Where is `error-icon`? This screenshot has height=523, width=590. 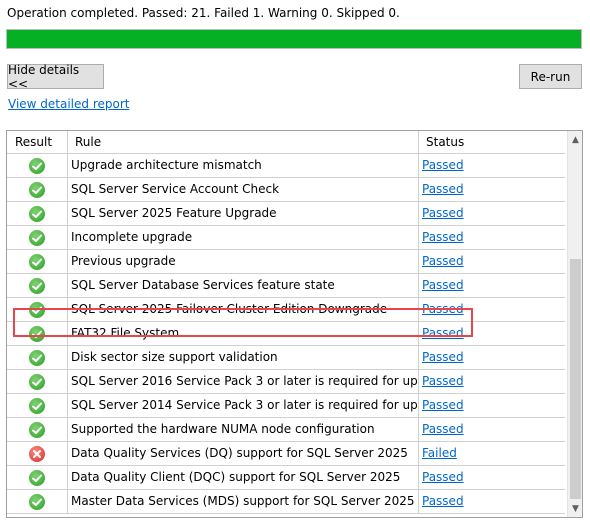
error-icon is located at coordinates (37, 453).